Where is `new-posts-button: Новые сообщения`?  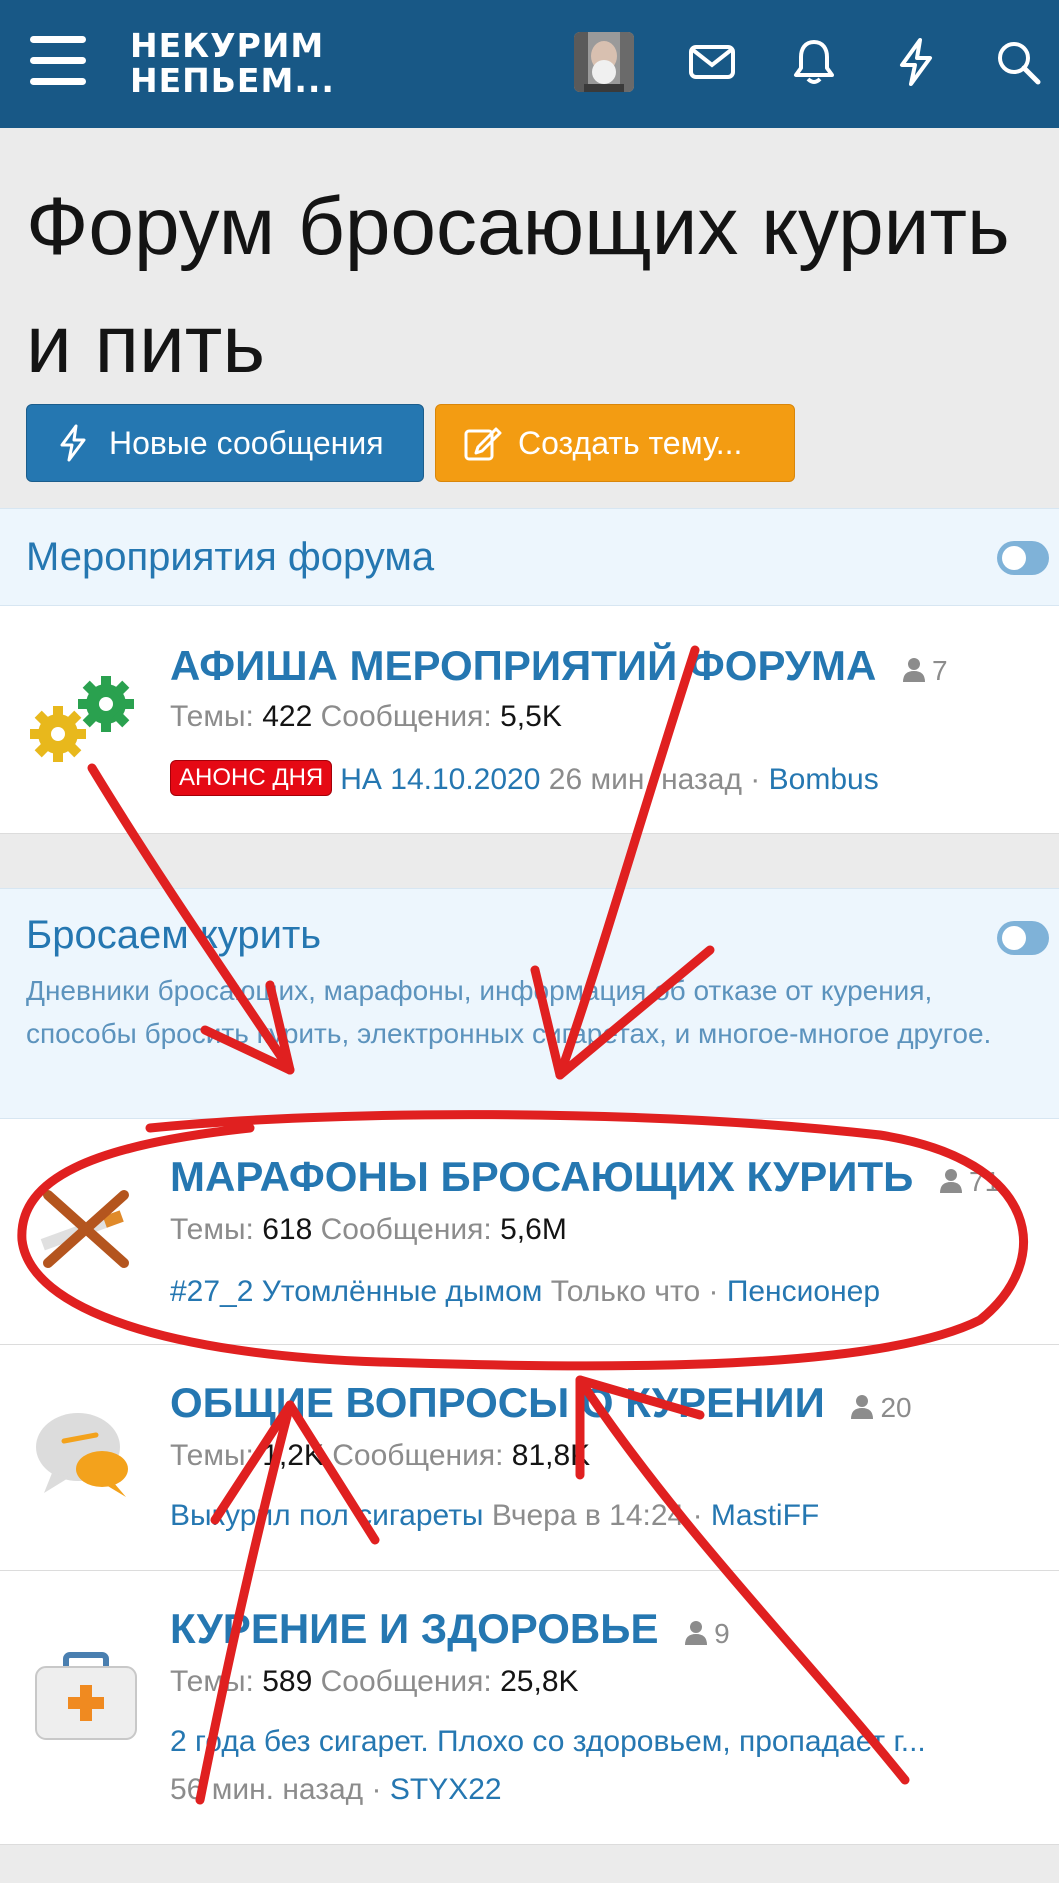
new-posts-button: Новые сообщения is located at coordinates (225, 443).